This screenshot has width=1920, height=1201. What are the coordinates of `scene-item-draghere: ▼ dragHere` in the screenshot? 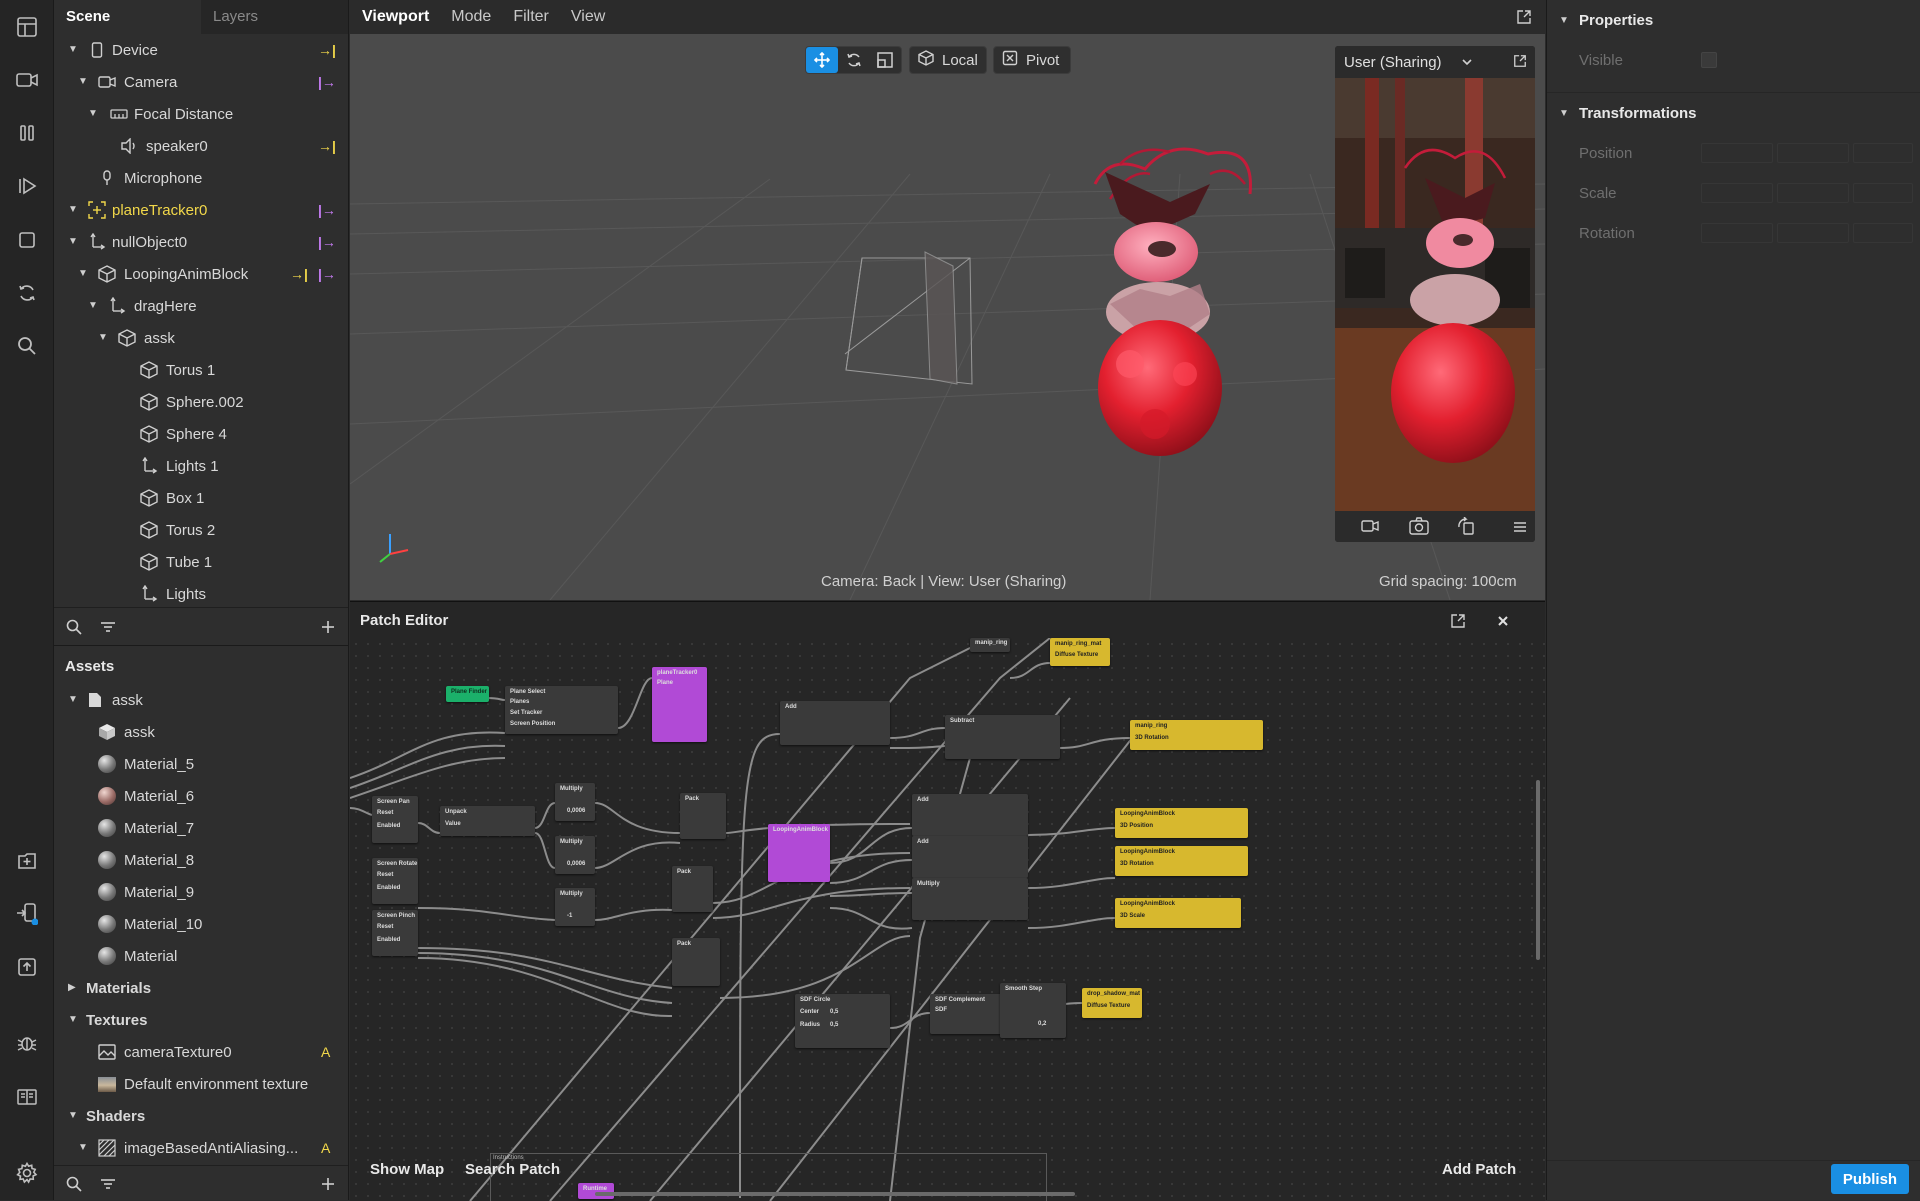 It's located at (201, 306).